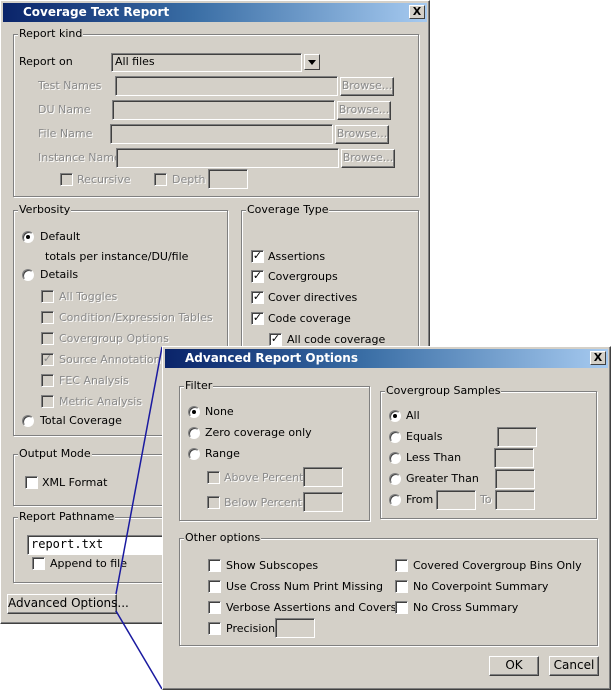 The image size is (611, 694). I want to click on condition-tables-checkbox, so click(47, 317).